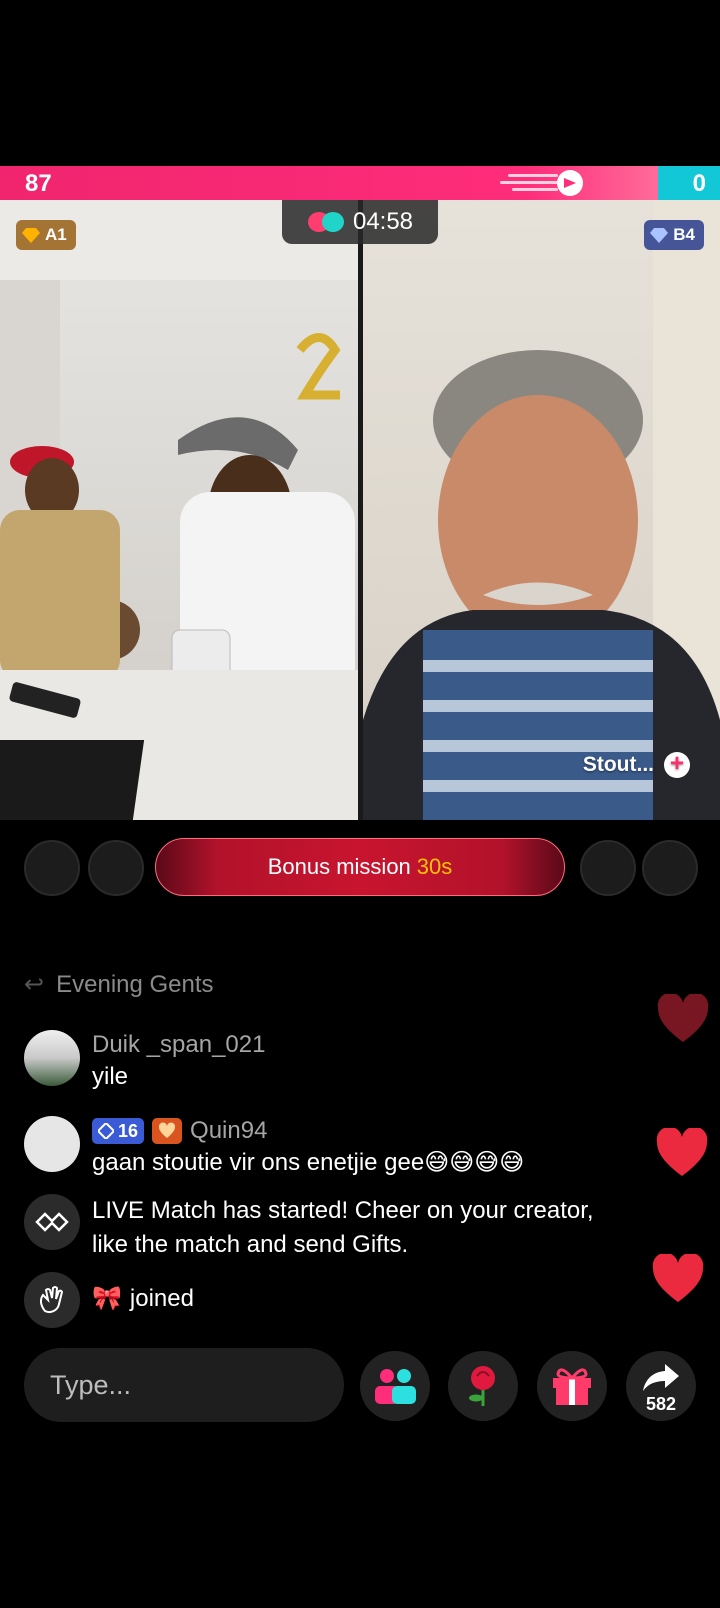 This screenshot has height=1608, width=720. What do you see at coordinates (699, 183) in the screenshot?
I see `right-score: 0` at bounding box center [699, 183].